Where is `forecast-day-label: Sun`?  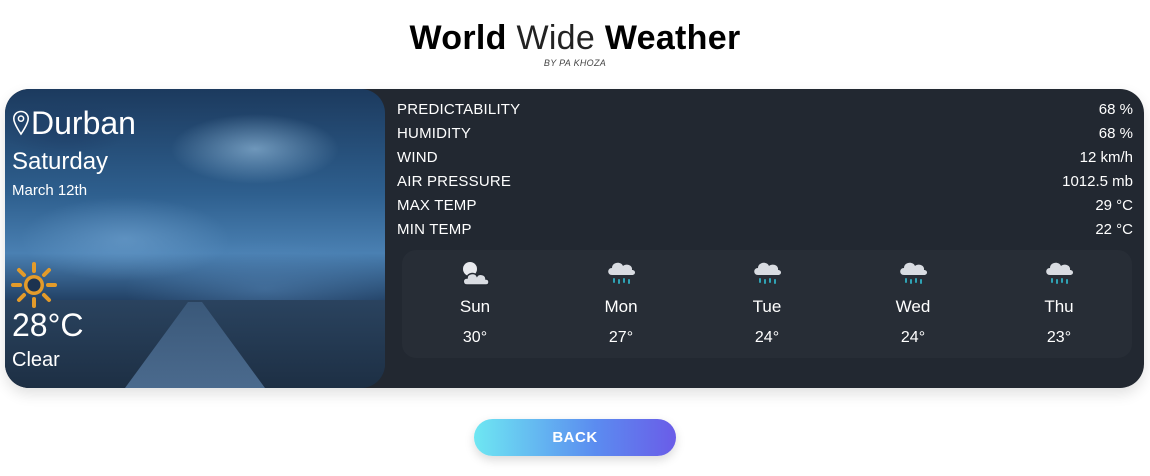
forecast-day-label: Sun is located at coordinates (475, 306).